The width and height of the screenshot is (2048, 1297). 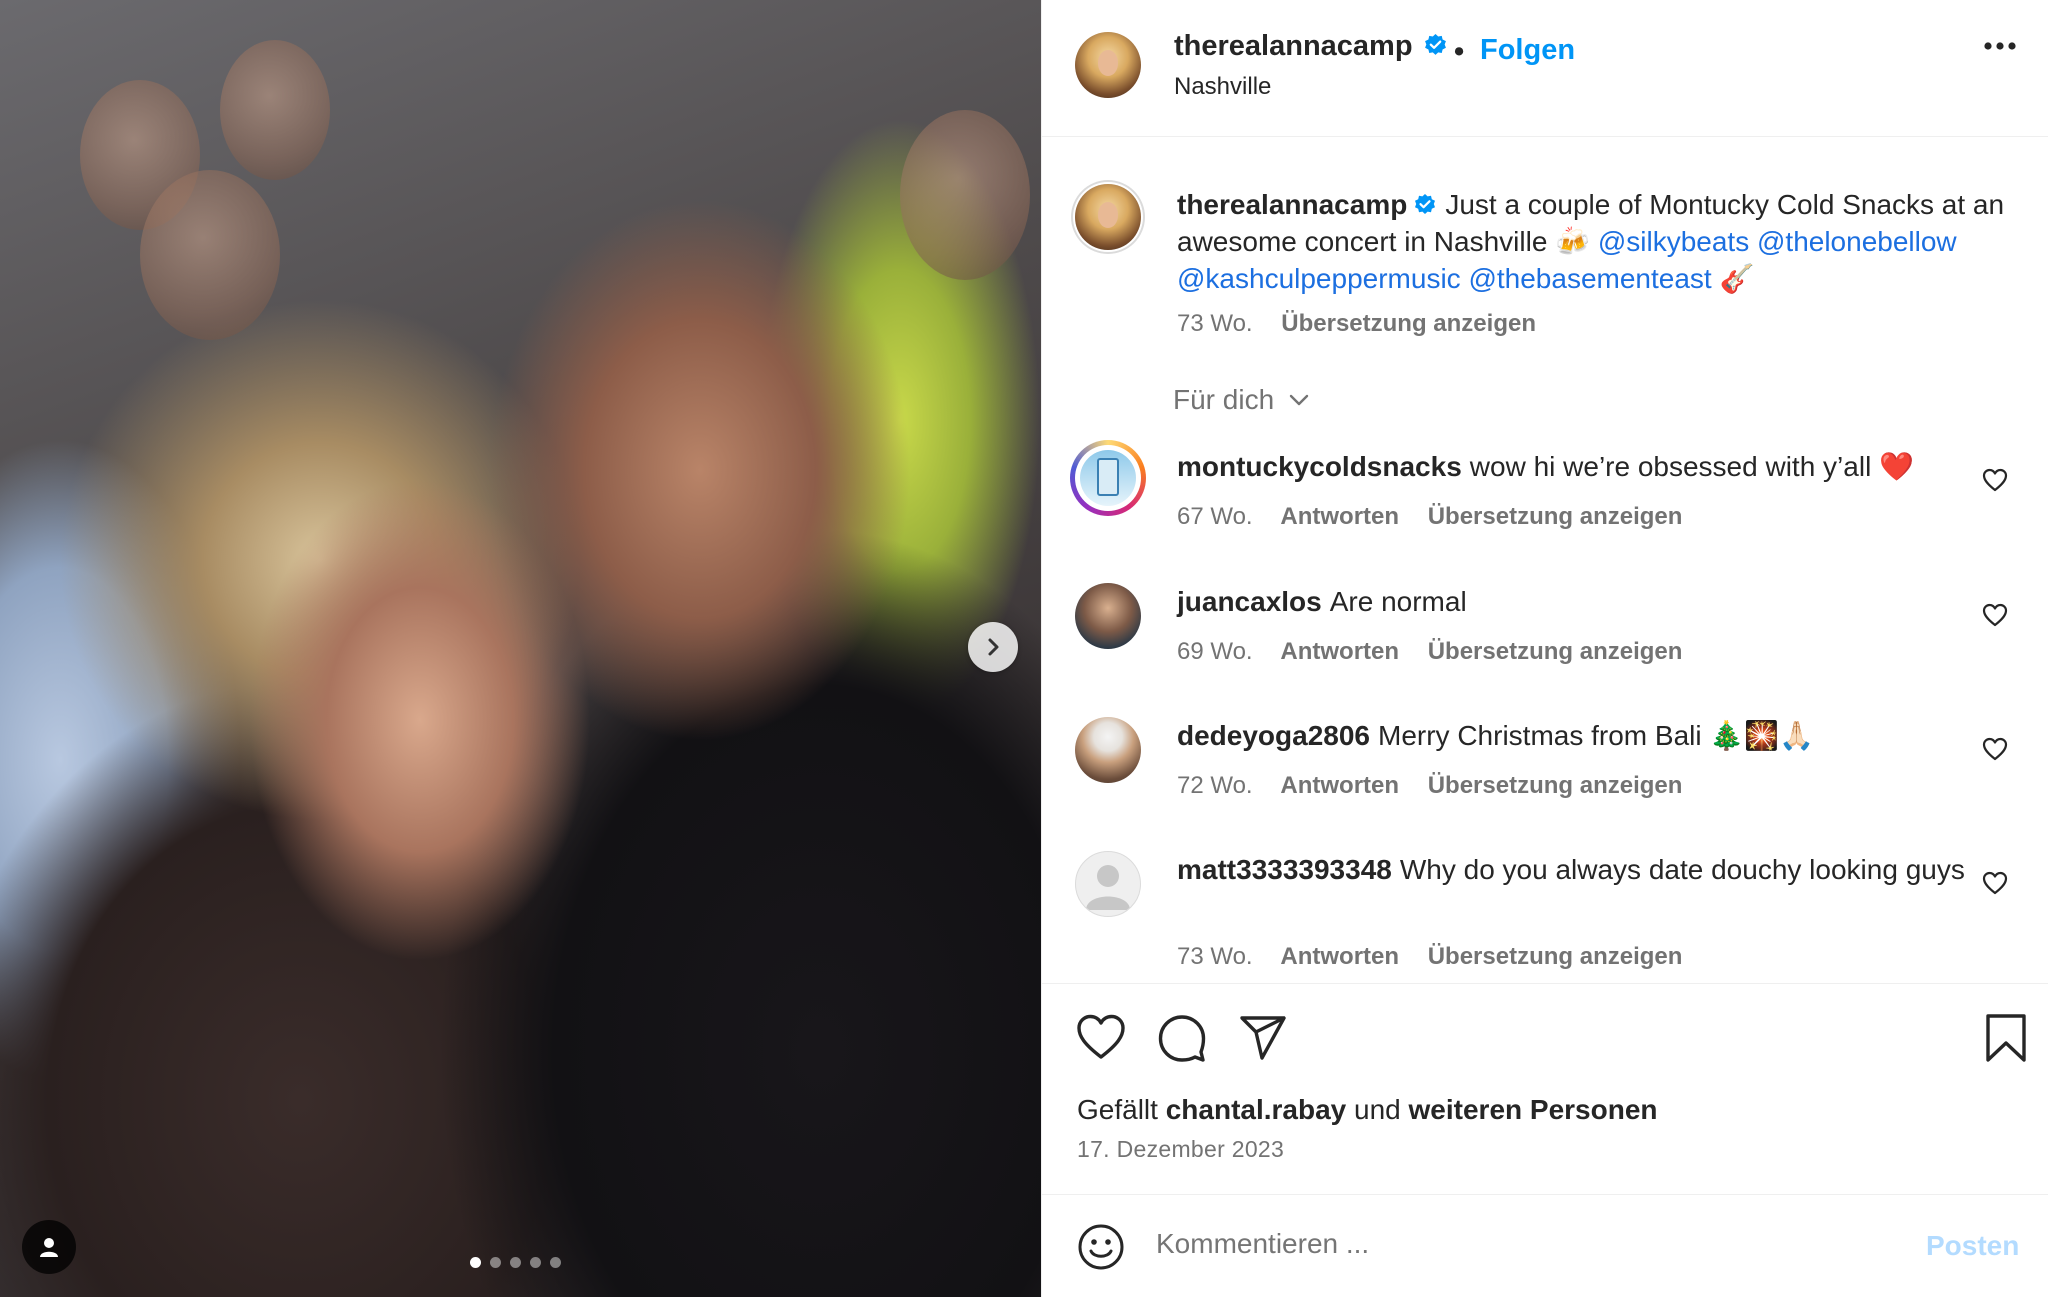 I want to click on comment-meta: 73 Wo. Antworten Übersetzung anzeigen, so click(x=1440, y=957).